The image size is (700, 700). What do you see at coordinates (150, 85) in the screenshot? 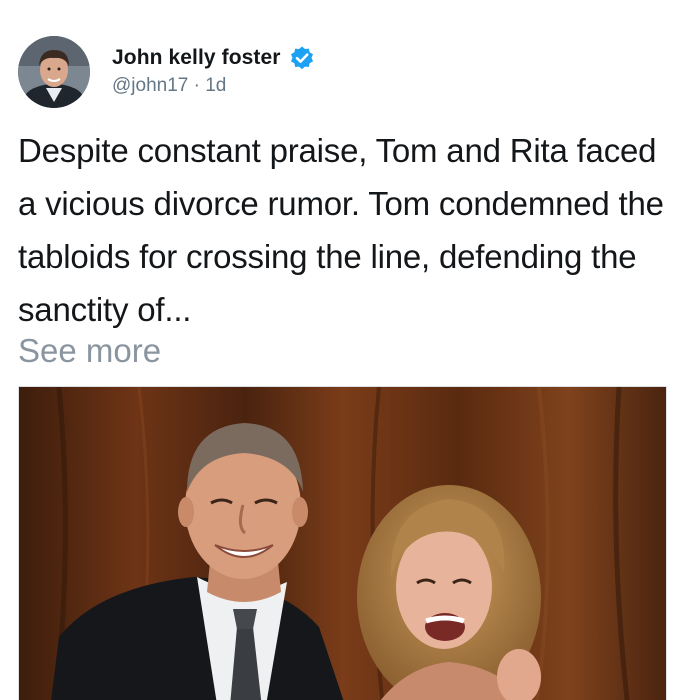
I see `author-handle: @john17` at bounding box center [150, 85].